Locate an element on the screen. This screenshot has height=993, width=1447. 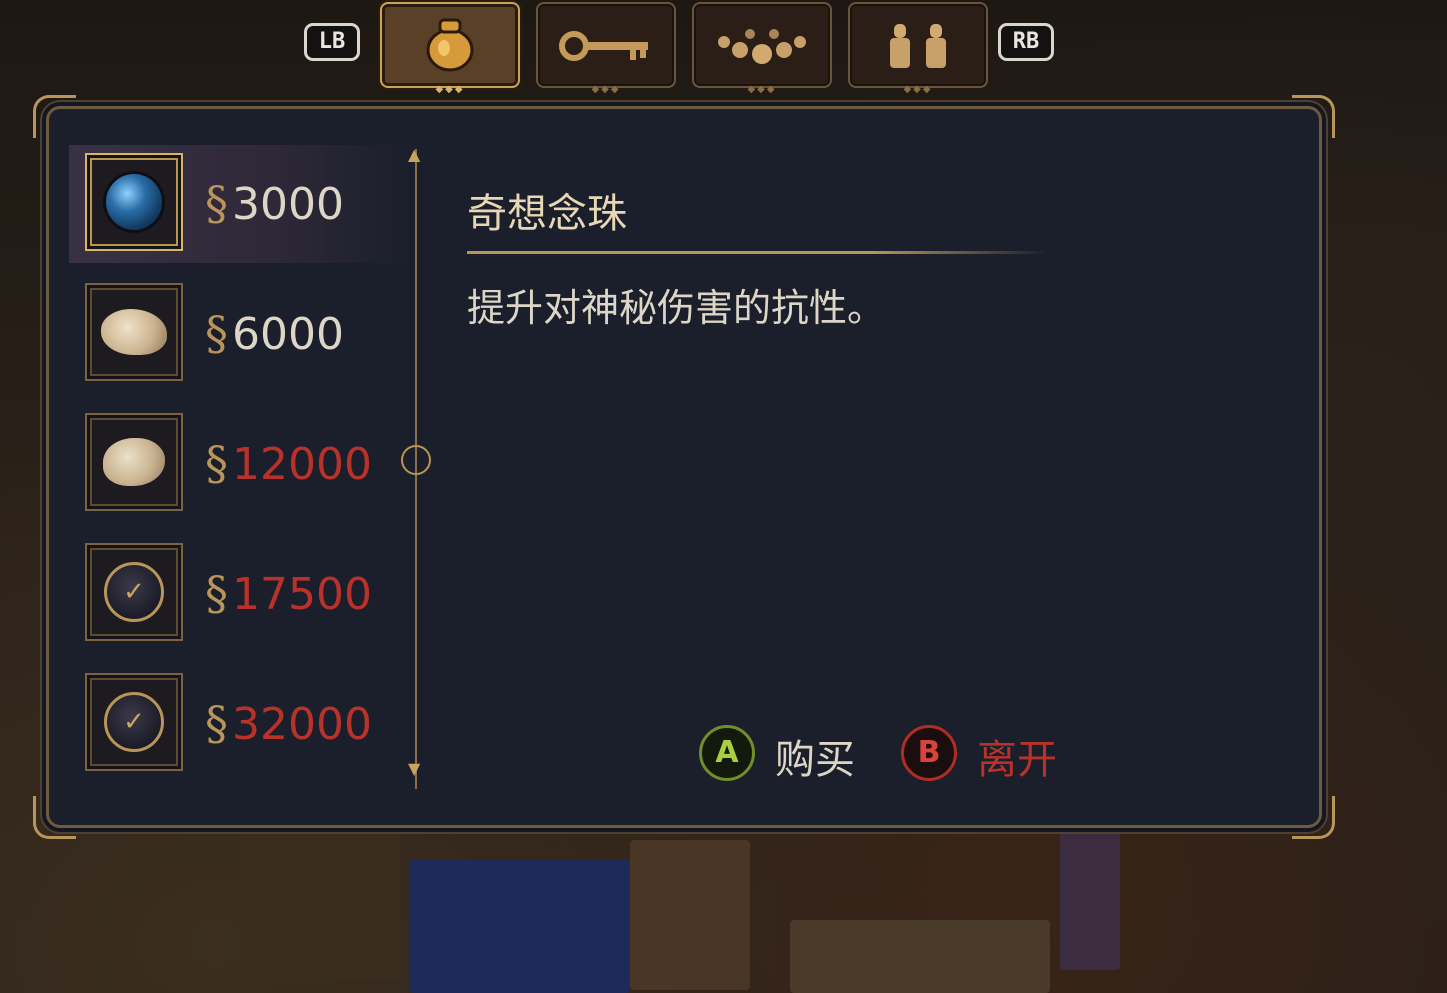
tab-rosary-beads: ◆◆◆ is located at coordinates (762, 48).